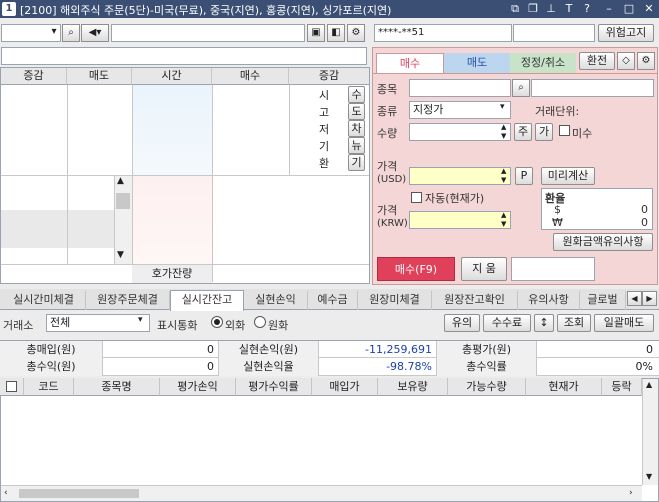 This screenshot has width=659, height=502. Describe the element at coordinates (260, 322) in the screenshot. I see `radio-krw` at that location.